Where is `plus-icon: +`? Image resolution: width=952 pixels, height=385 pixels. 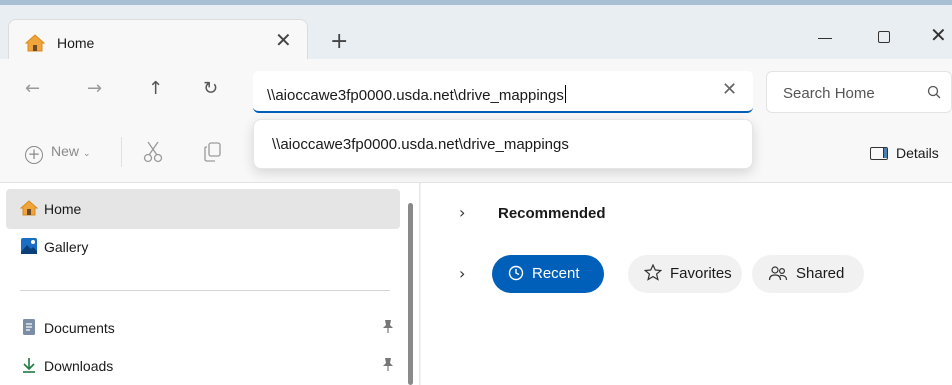 plus-icon: + is located at coordinates (34, 155).